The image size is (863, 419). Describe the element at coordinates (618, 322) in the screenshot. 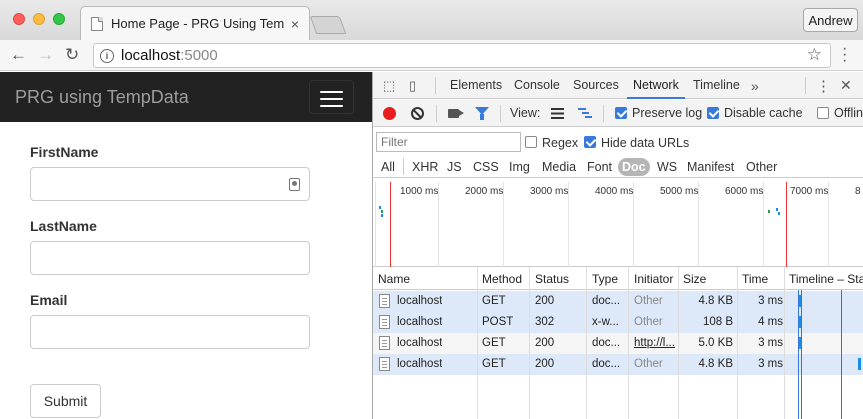

I see `table-row: localhost POST 302 x-w... Other 108 B 4 ms` at that location.